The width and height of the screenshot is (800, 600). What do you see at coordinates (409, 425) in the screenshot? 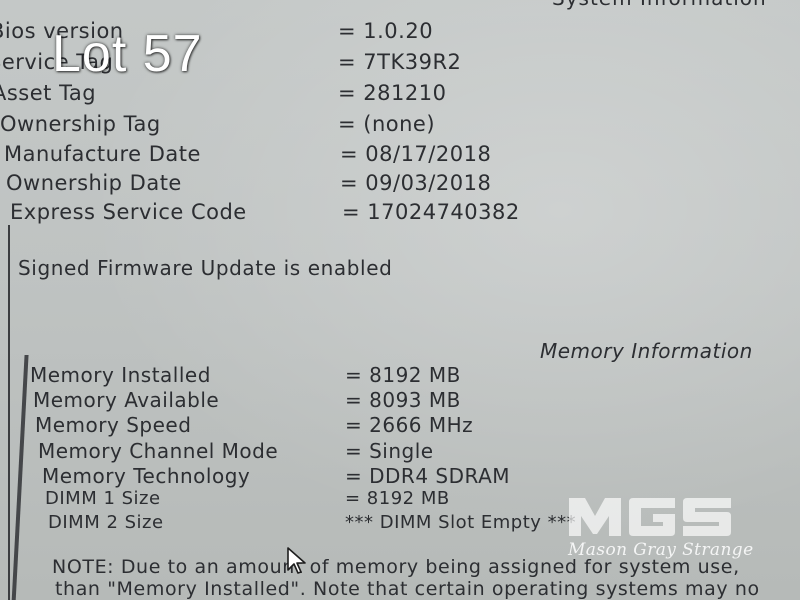
I see `row-value: = 2666 MHz` at bounding box center [409, 425].